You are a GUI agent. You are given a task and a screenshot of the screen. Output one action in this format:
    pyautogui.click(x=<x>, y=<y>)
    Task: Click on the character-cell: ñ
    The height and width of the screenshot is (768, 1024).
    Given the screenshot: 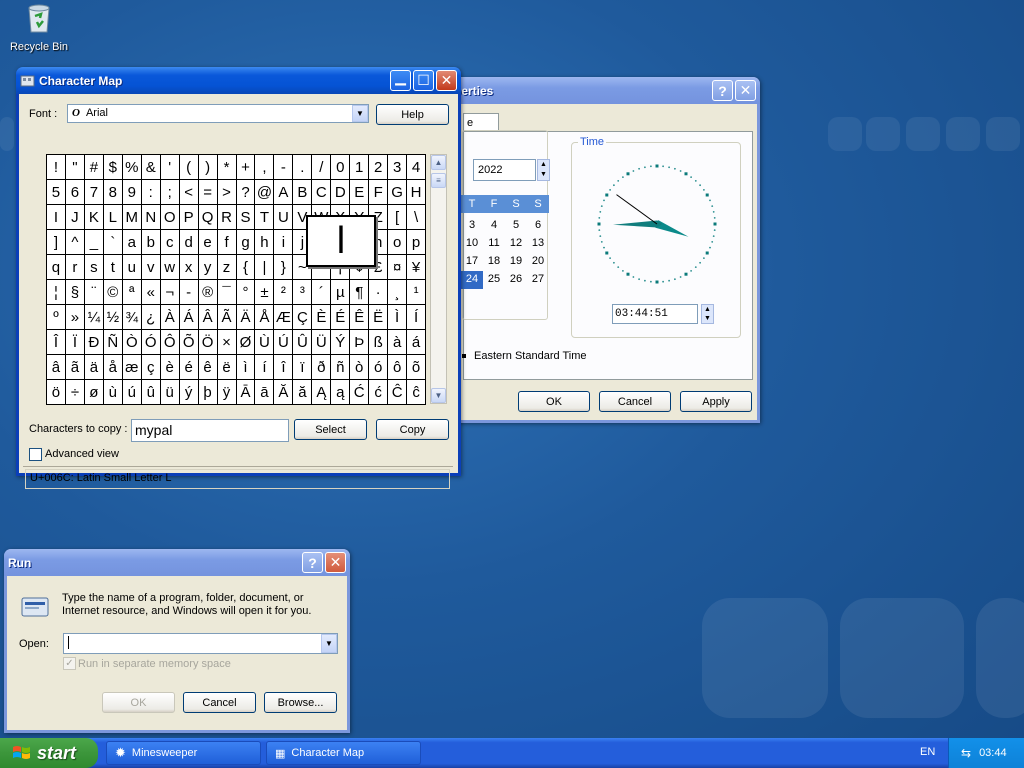 What is the action you would take?
    pyautogui.click(x=341, y=367)
    